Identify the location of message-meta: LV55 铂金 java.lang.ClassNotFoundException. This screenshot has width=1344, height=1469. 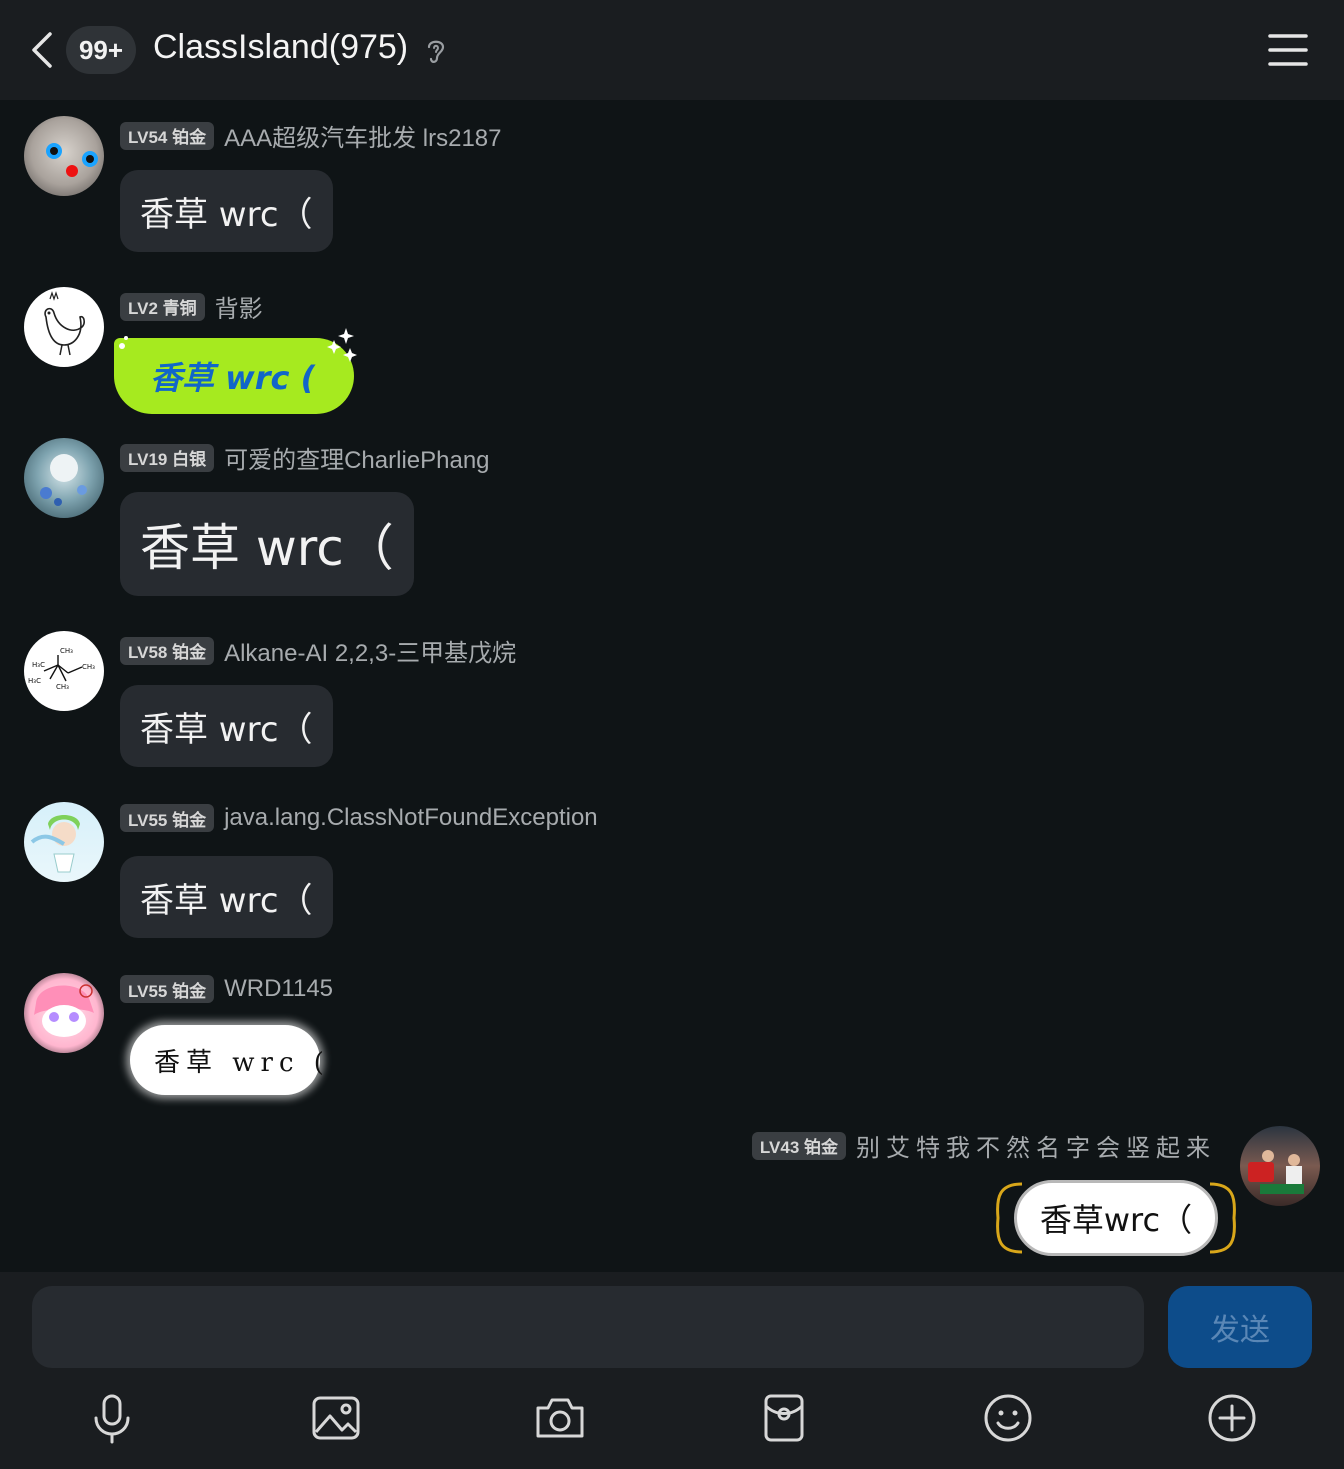
(359, 818).